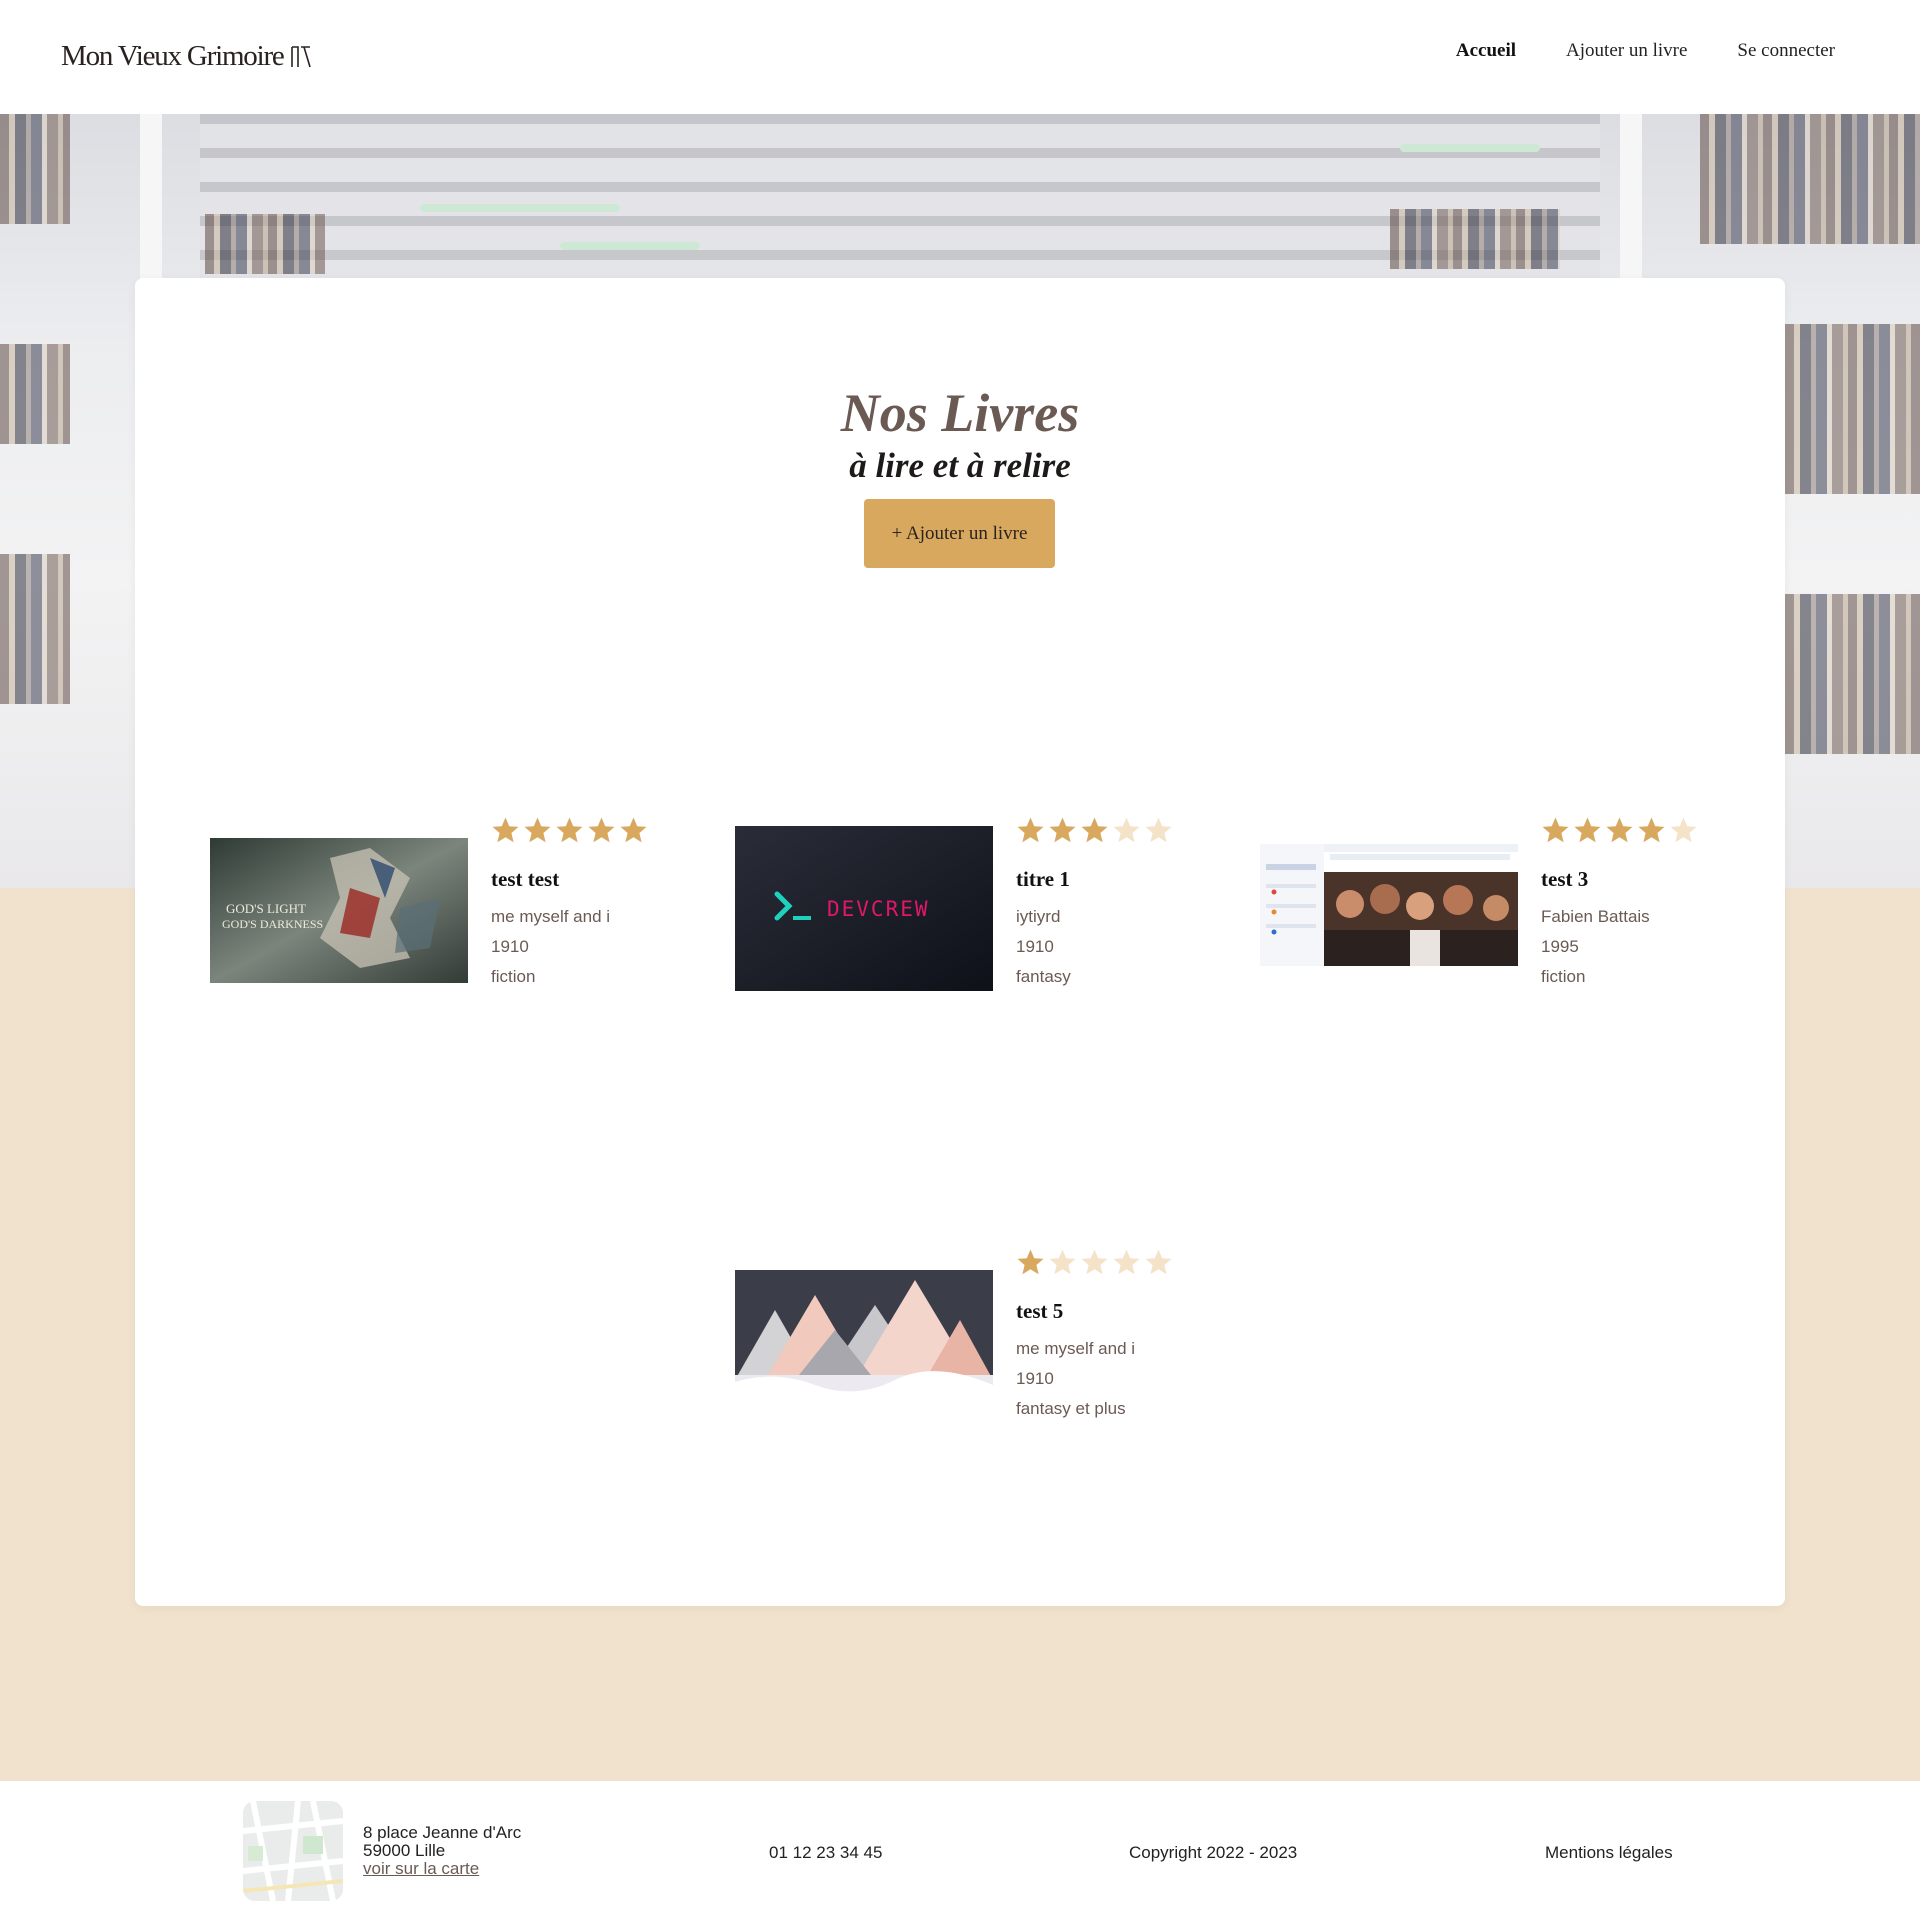 This screenshot has height=1921, width=1920. Describe the element at coordinates (272, 924) in the screenshot. I see `svg-text: GOD'S DARKNESS` at that location.